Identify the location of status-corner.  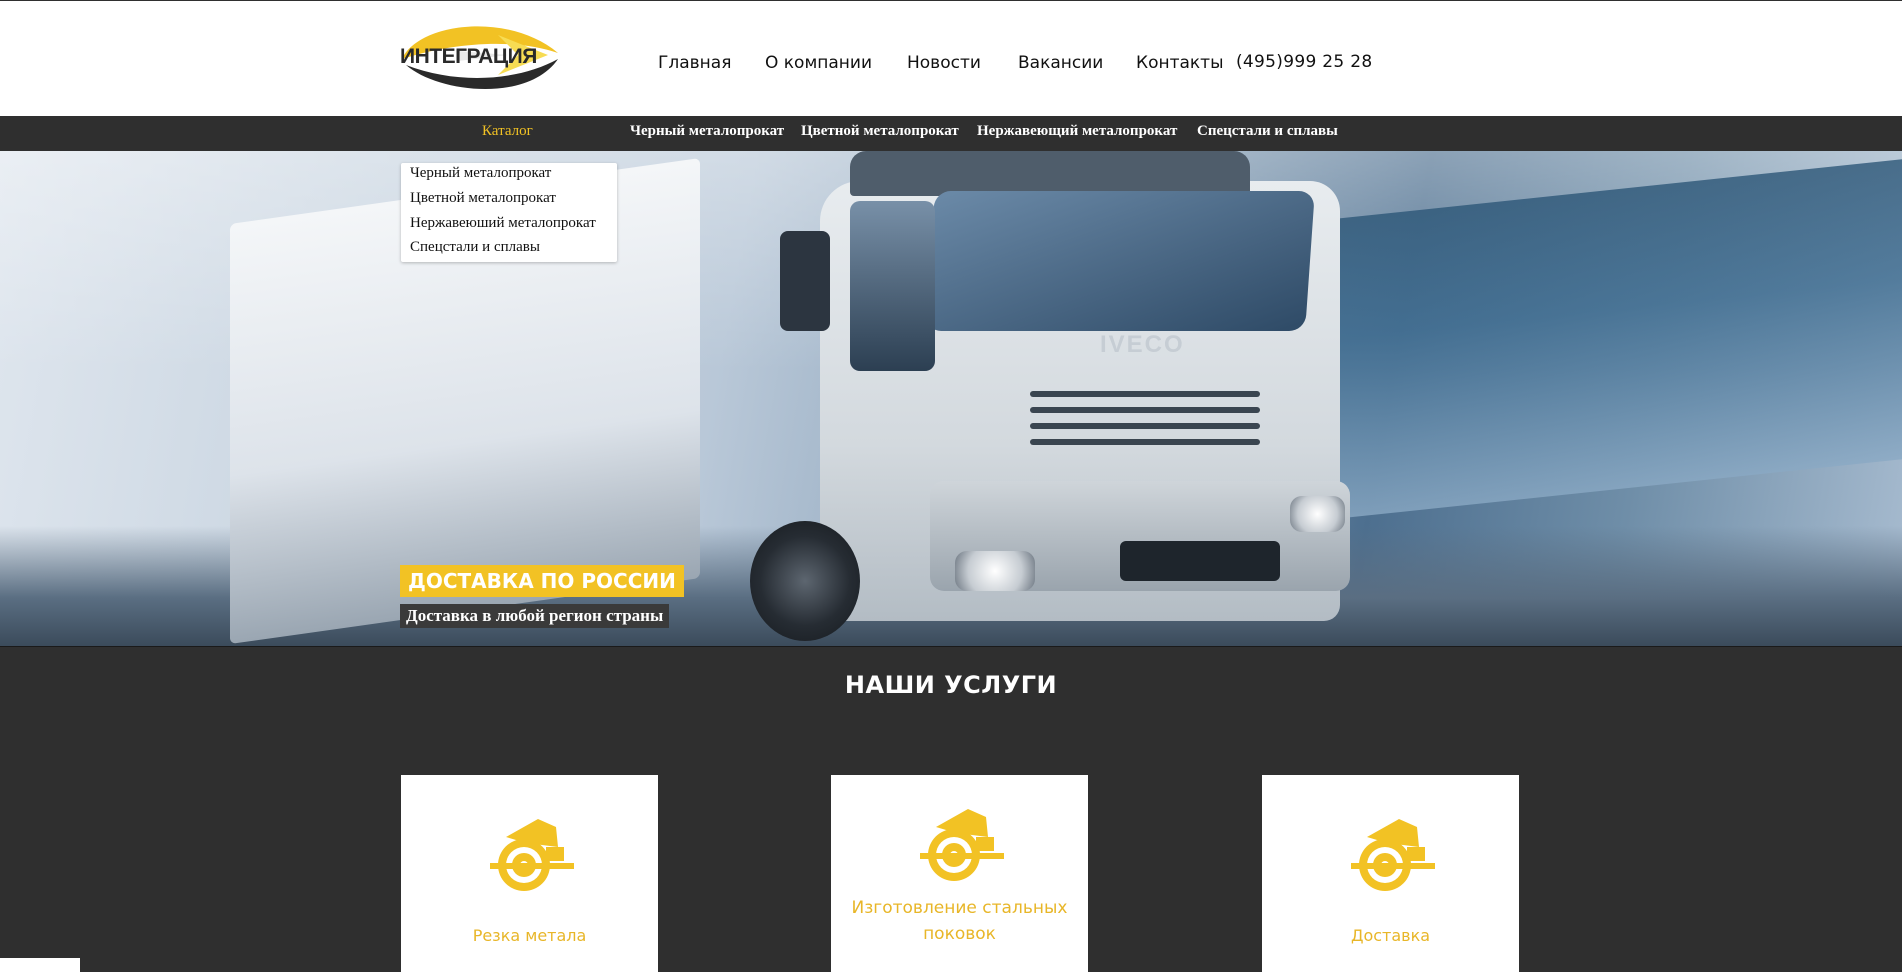
(40, 965).